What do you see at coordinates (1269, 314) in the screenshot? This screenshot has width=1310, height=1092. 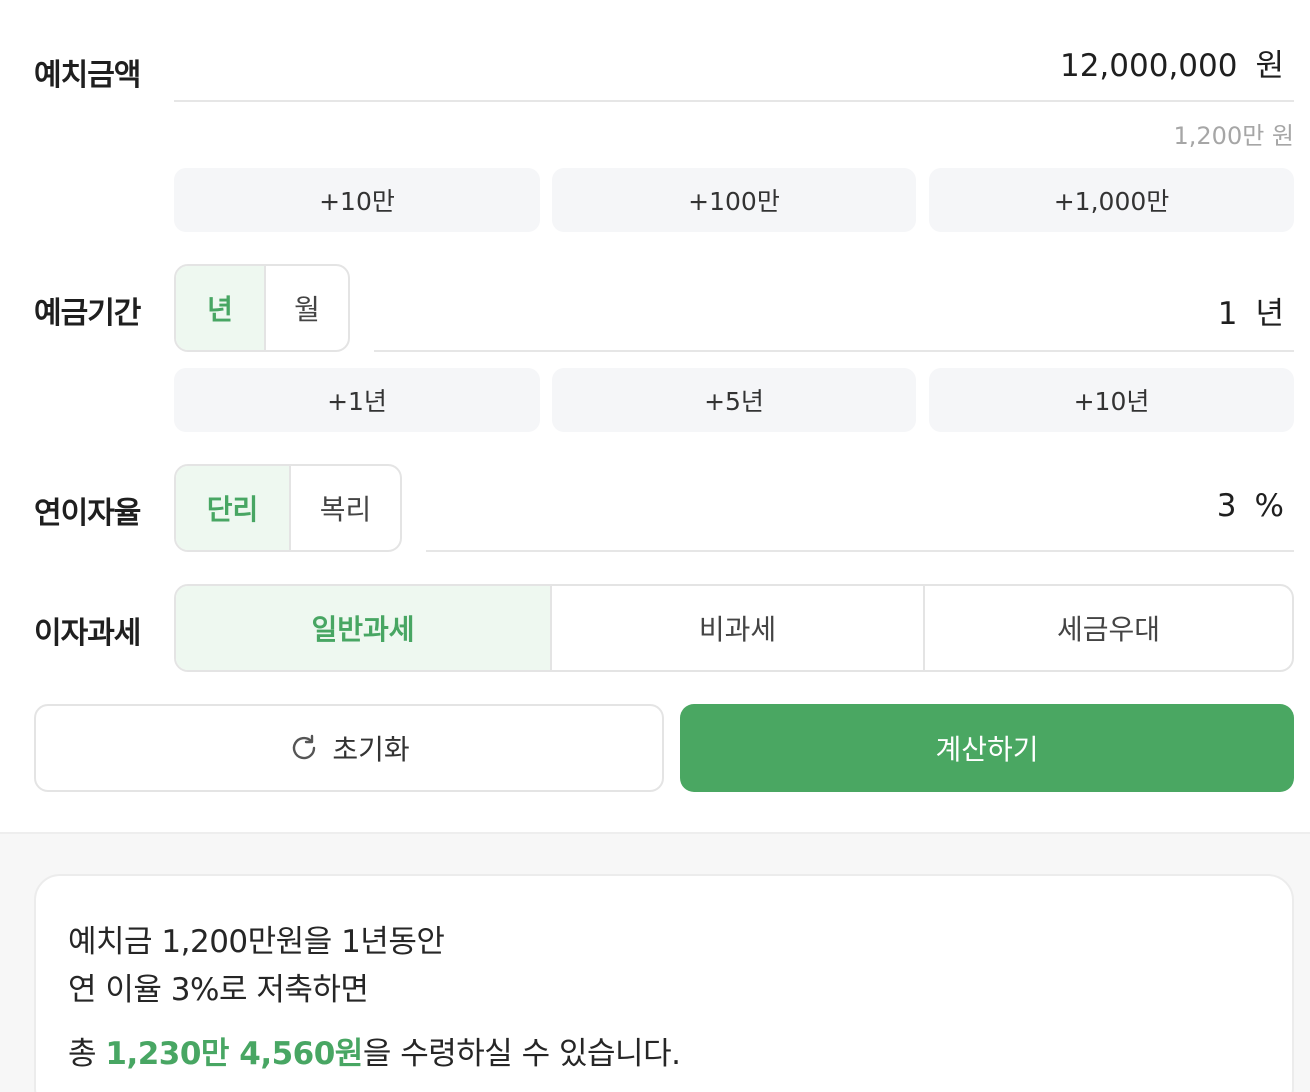 I see `period-unit: 년` at bounding box center [1269, 314].